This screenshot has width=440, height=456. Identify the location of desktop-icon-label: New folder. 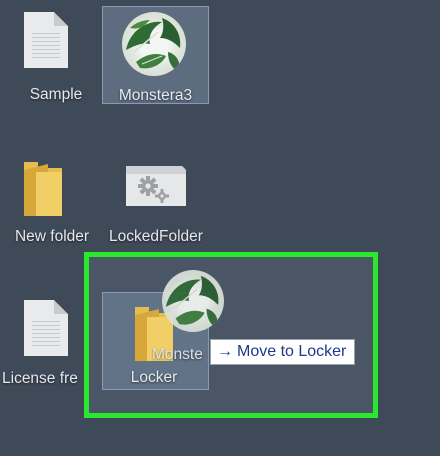
(52, 236).